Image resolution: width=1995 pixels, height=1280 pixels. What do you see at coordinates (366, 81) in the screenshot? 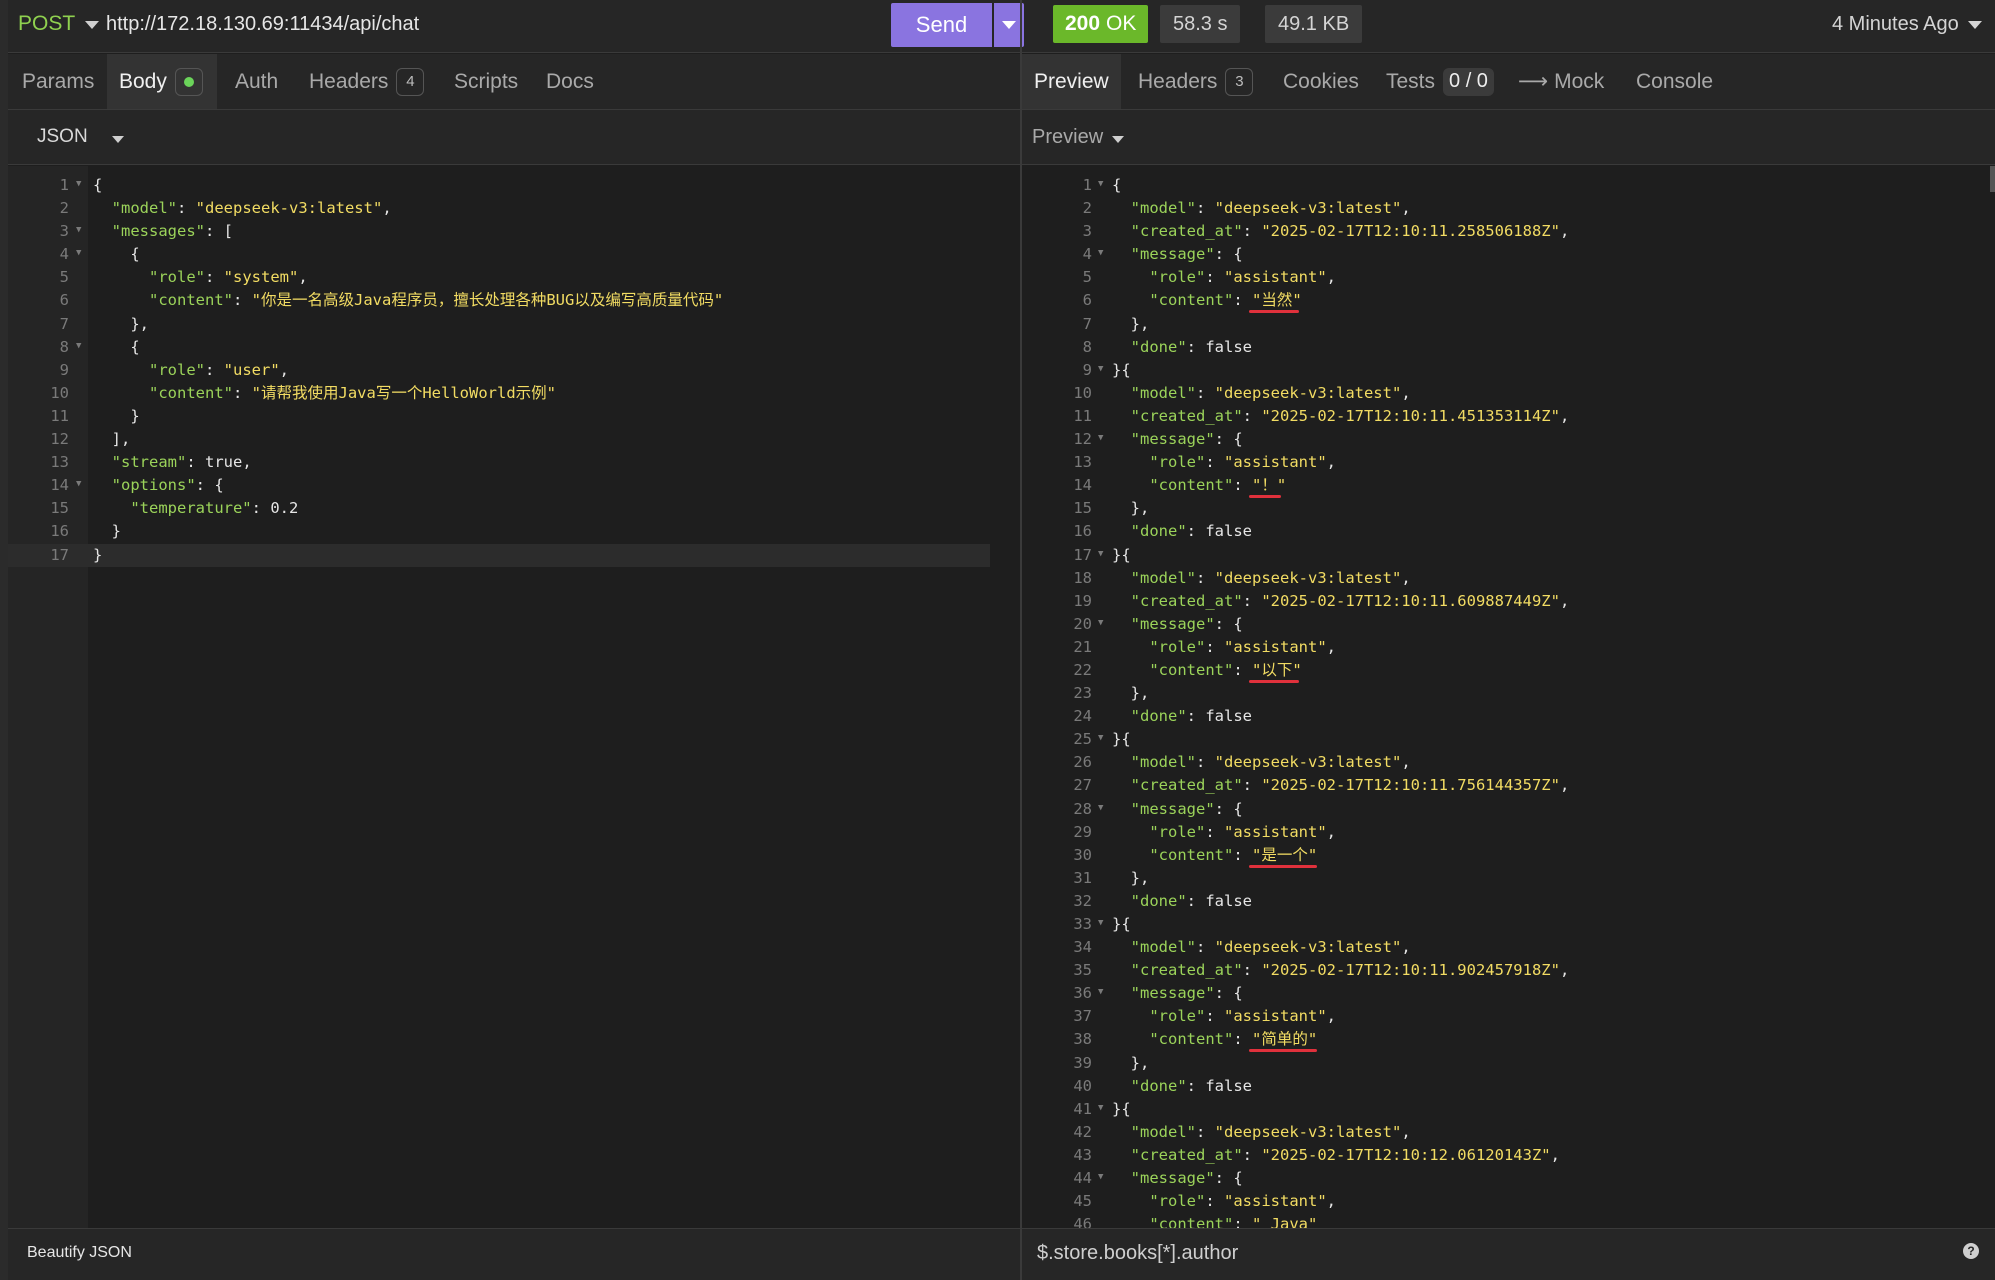
I see `tab-headers: Headers 4` at bounding box center [366, 81].